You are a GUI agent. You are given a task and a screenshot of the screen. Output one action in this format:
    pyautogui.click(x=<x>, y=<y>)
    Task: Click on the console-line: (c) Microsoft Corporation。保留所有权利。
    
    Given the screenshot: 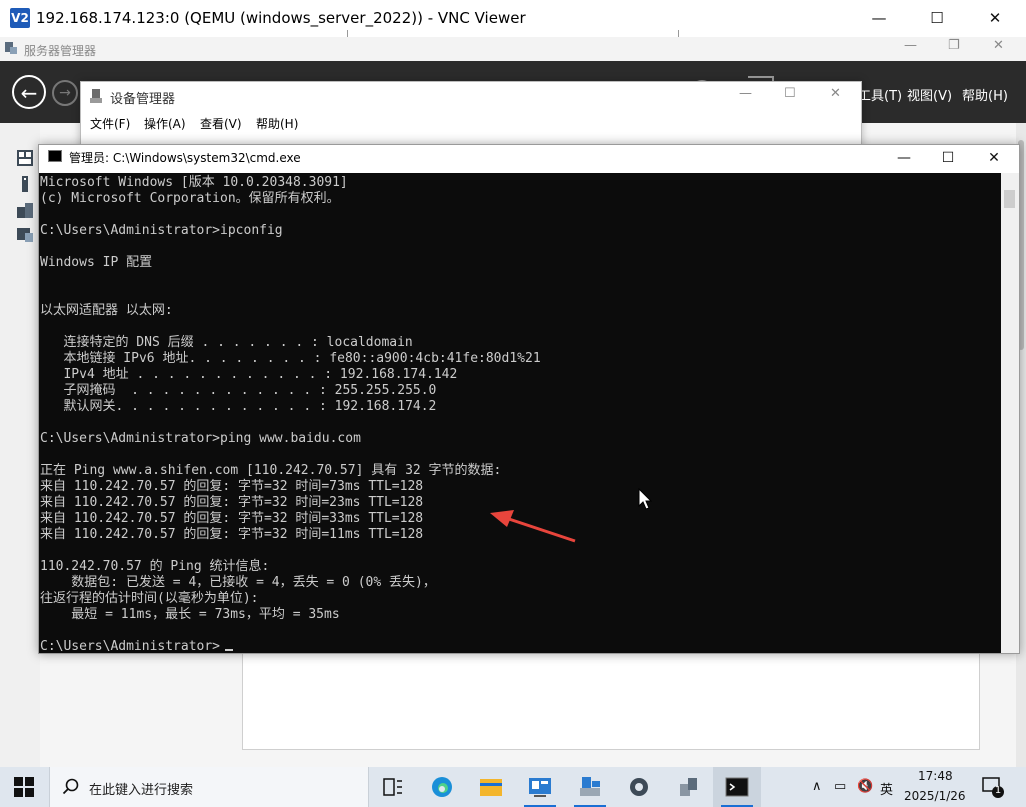 What is the action you would take?
    pyautogui.click(x=190, y=198)
    